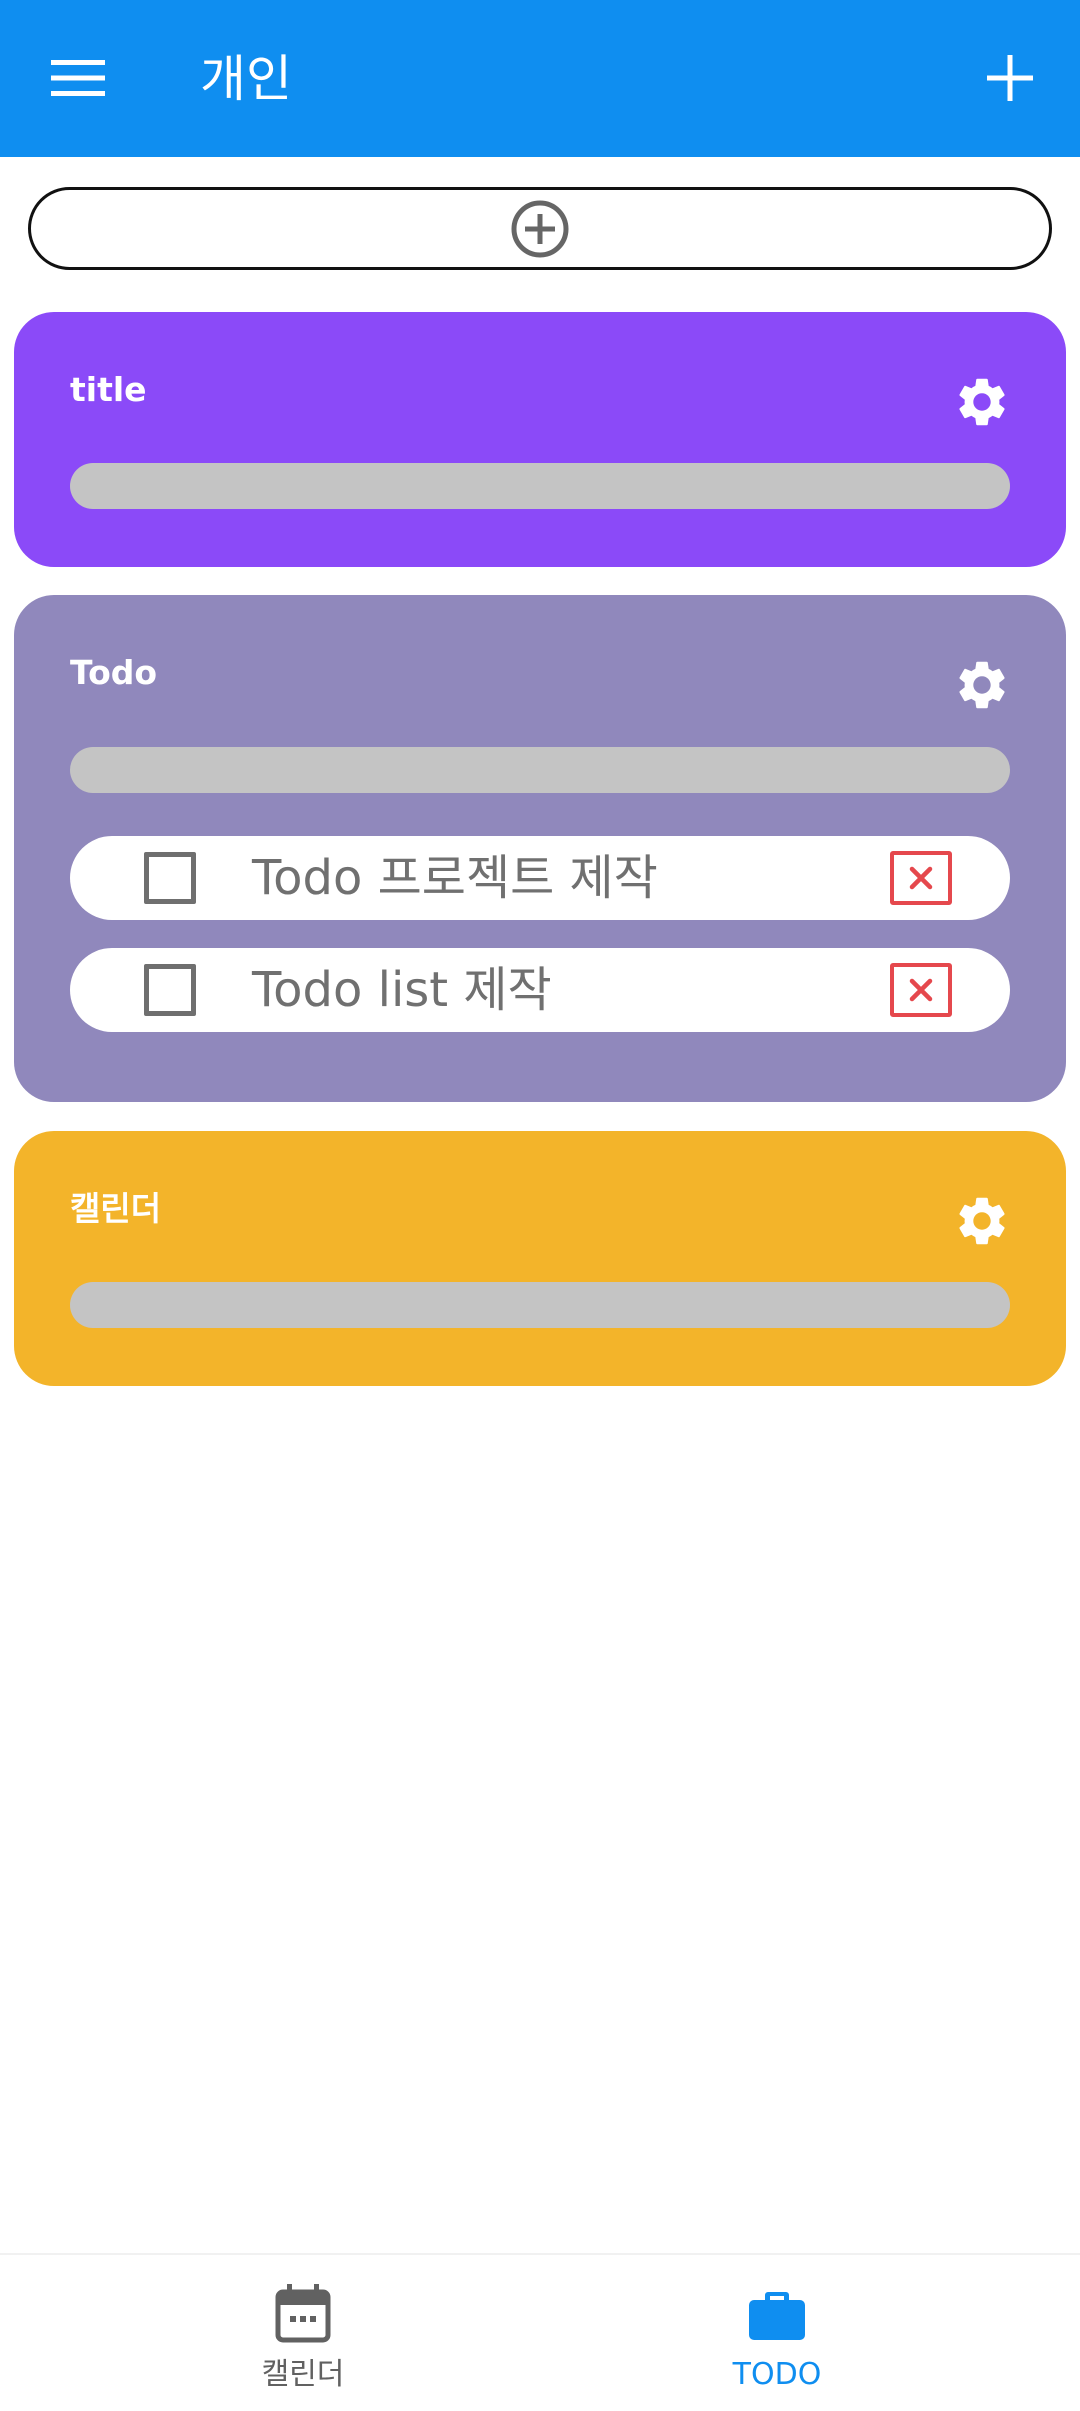  Describe the element at coordinates (540, 78) in the screenshot. I see `top-app-bar: 개인` at that location.